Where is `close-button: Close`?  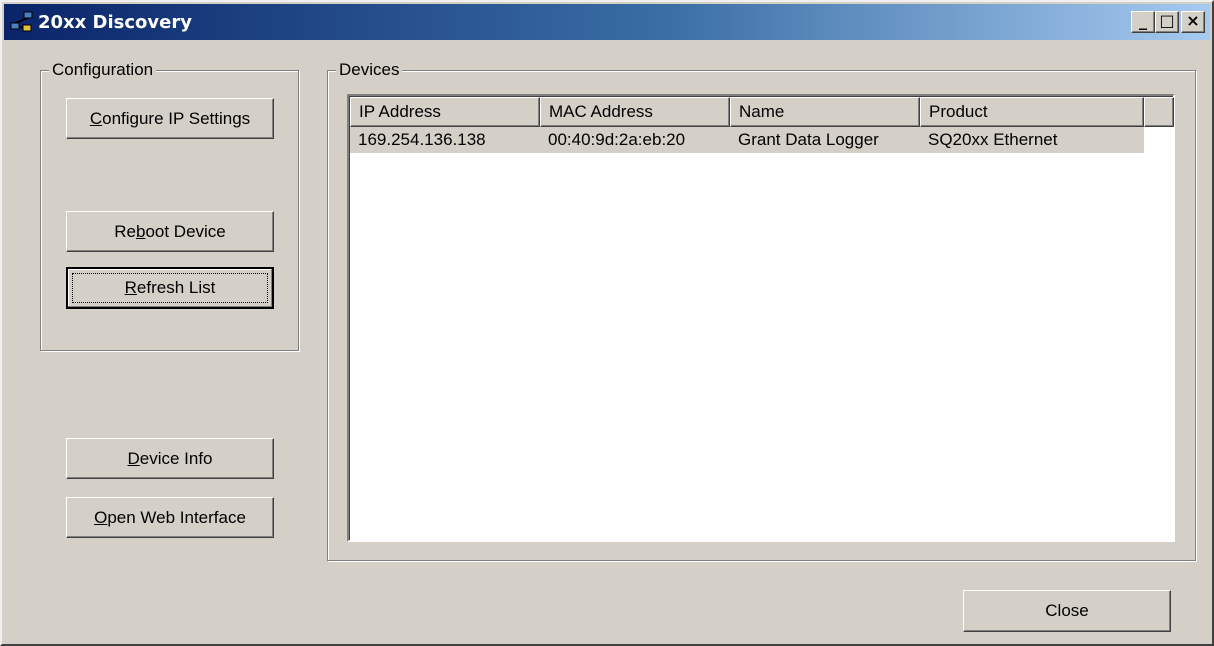 close-button: Close is located at coordinates (1067, 611).